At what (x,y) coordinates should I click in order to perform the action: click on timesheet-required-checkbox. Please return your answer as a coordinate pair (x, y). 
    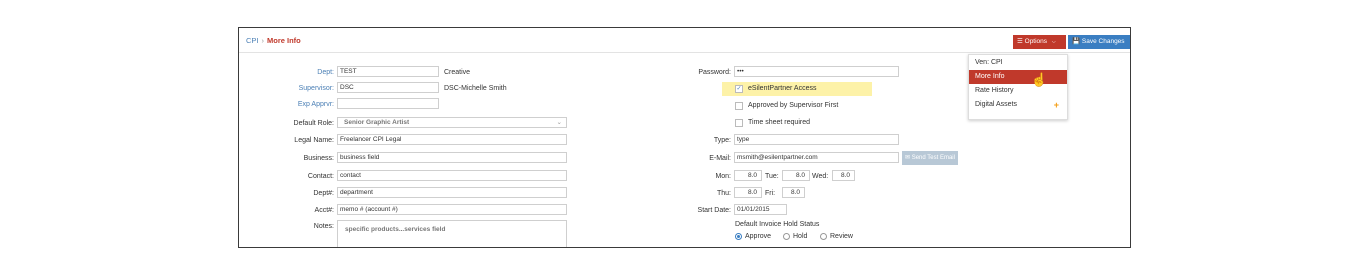
    Looking at the image, I should click on (739, 123).